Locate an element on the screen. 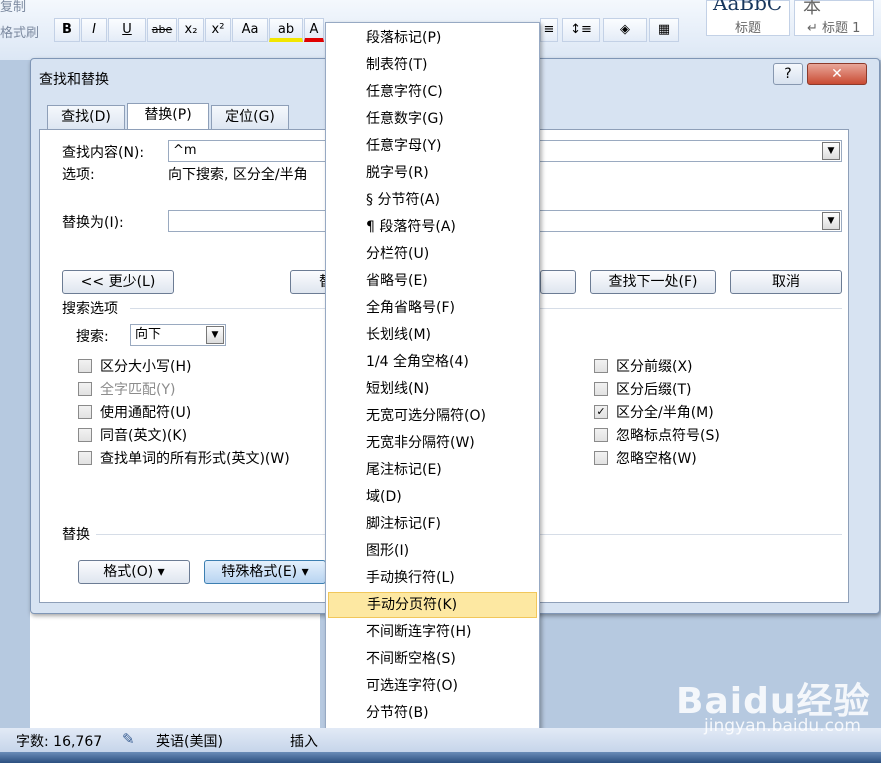  style-title-gallery-item: AaBbC 标题 is located at coordinates (748, 18).